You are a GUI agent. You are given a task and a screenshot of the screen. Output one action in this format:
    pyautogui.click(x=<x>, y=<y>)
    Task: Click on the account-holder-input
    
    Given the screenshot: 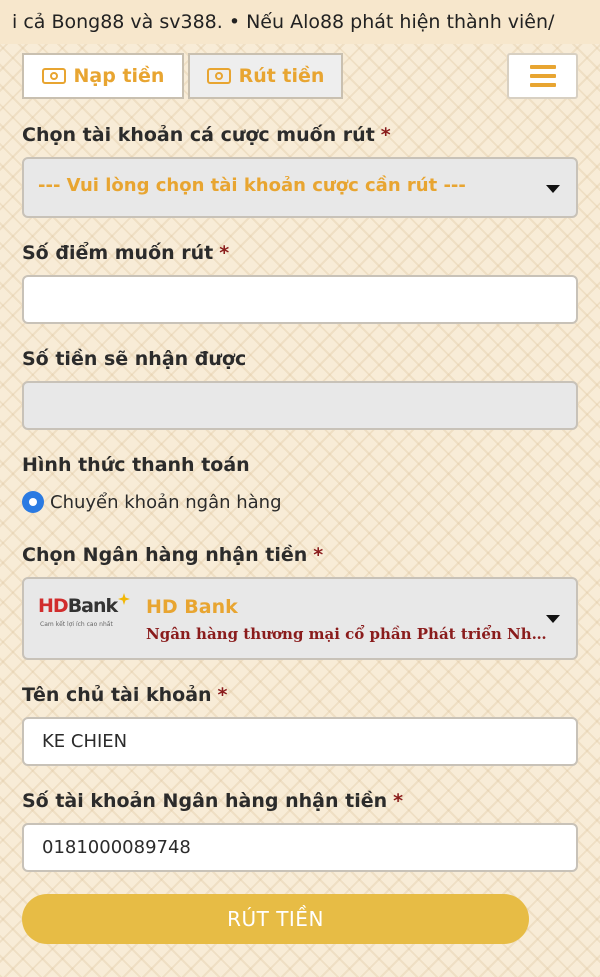 What is the action you would take?
    pyautogui.click(x=300, y=741)
    